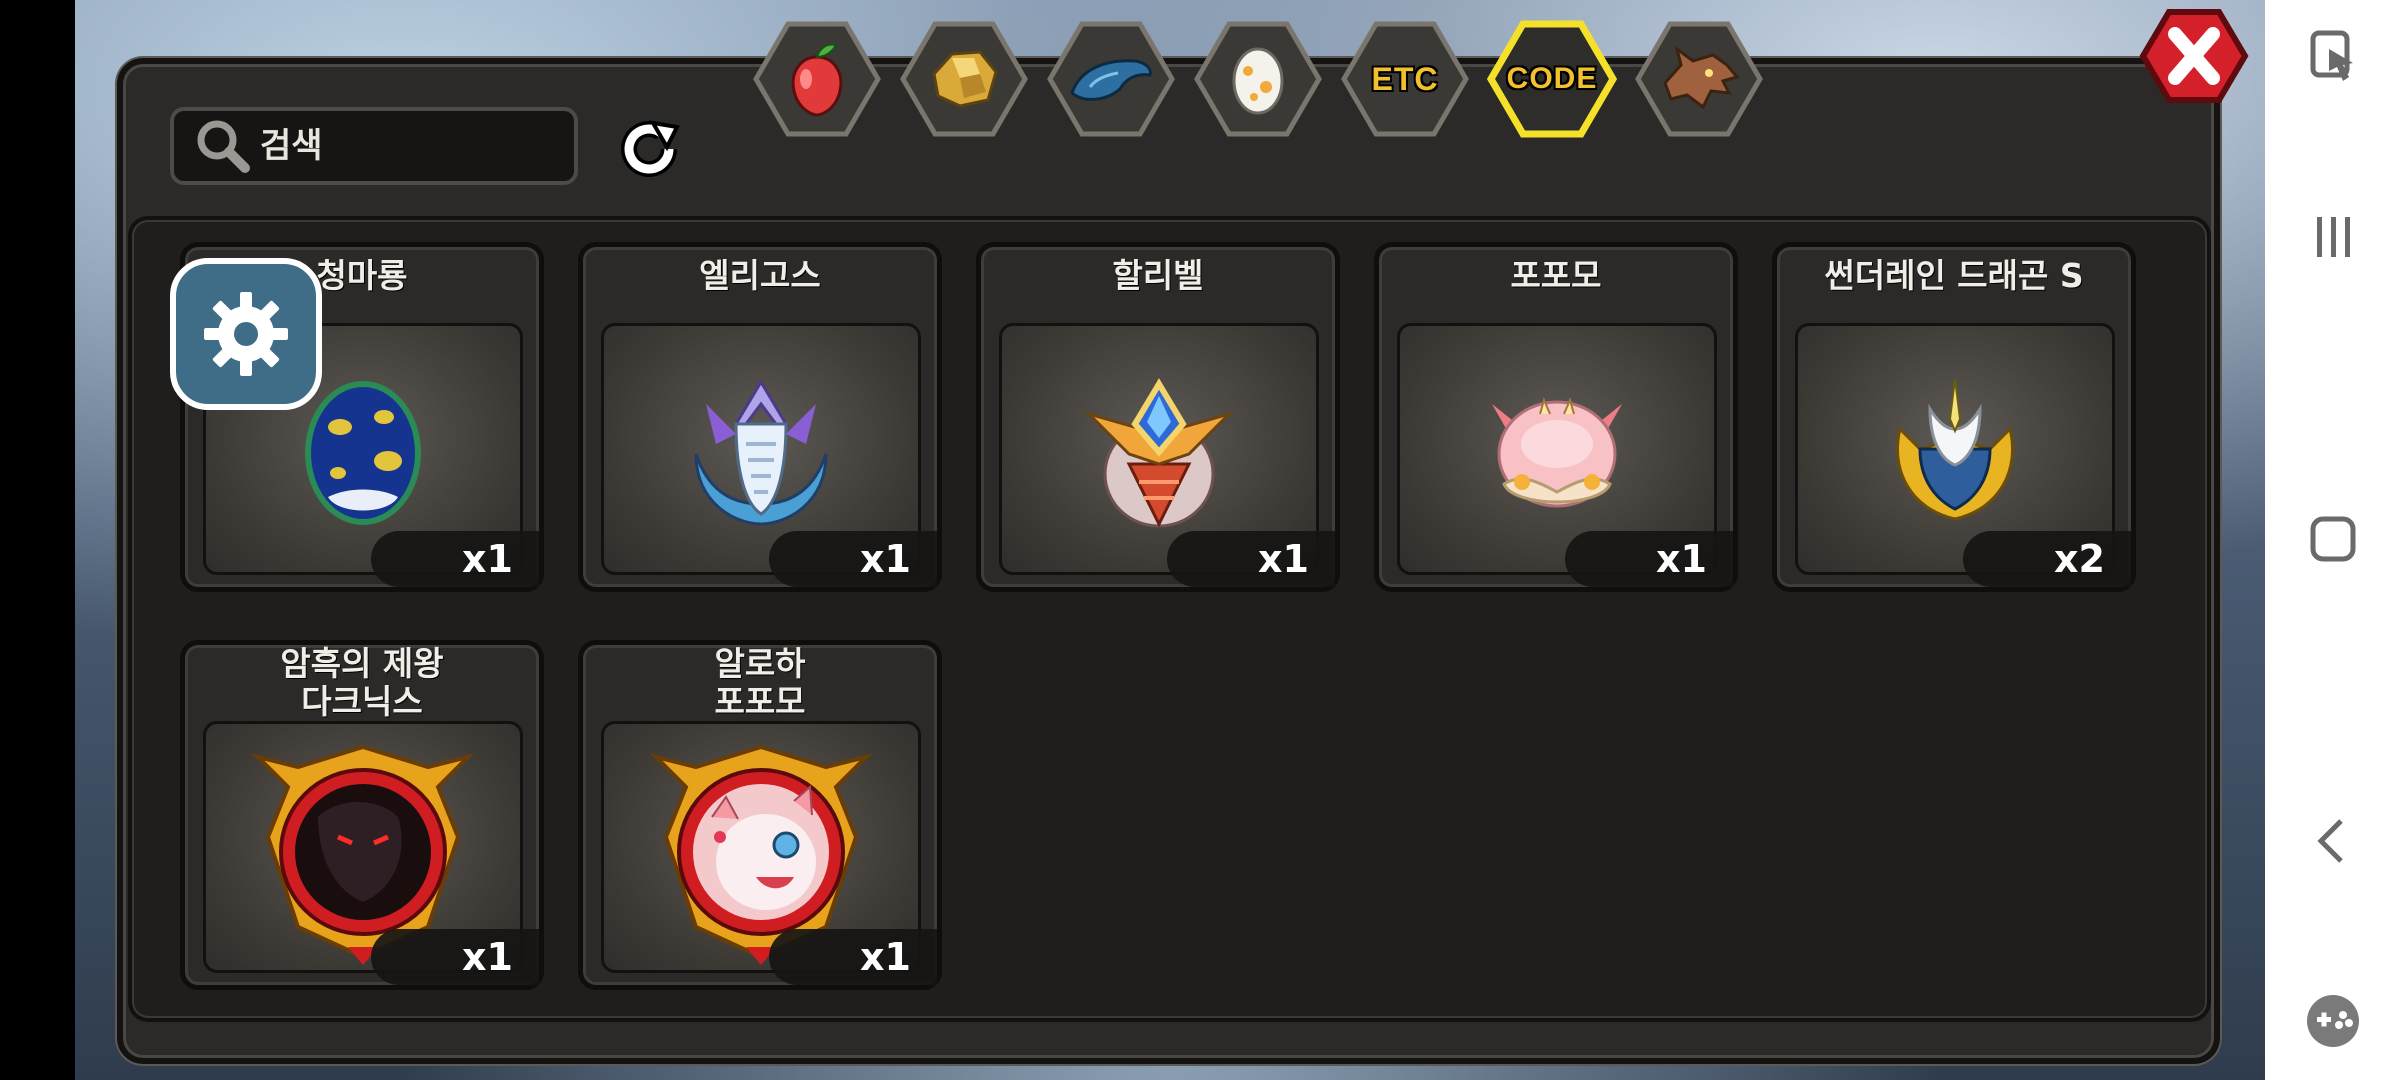 This screenshot has width=2400, height=1080. Describe the element at coordinates (760, 701) in the screenshot. I see `item-name-line2: 포포모` at that location.